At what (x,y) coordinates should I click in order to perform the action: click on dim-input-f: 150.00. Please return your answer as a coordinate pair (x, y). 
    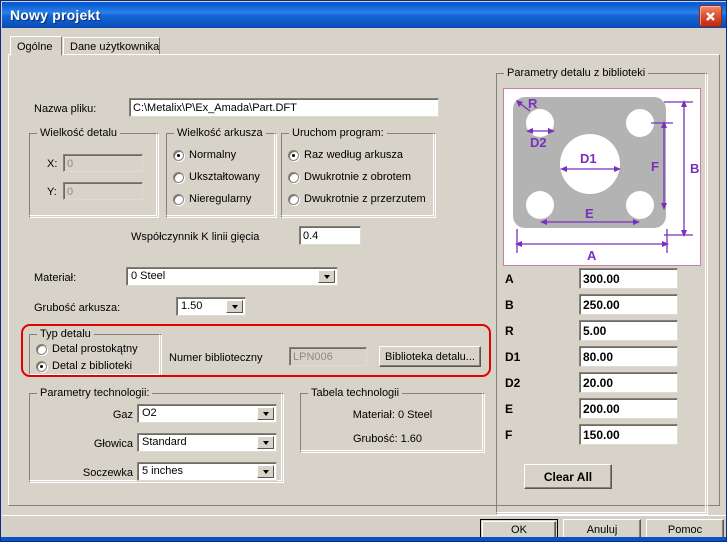
    Looking at the image, I should click on (628, 434).